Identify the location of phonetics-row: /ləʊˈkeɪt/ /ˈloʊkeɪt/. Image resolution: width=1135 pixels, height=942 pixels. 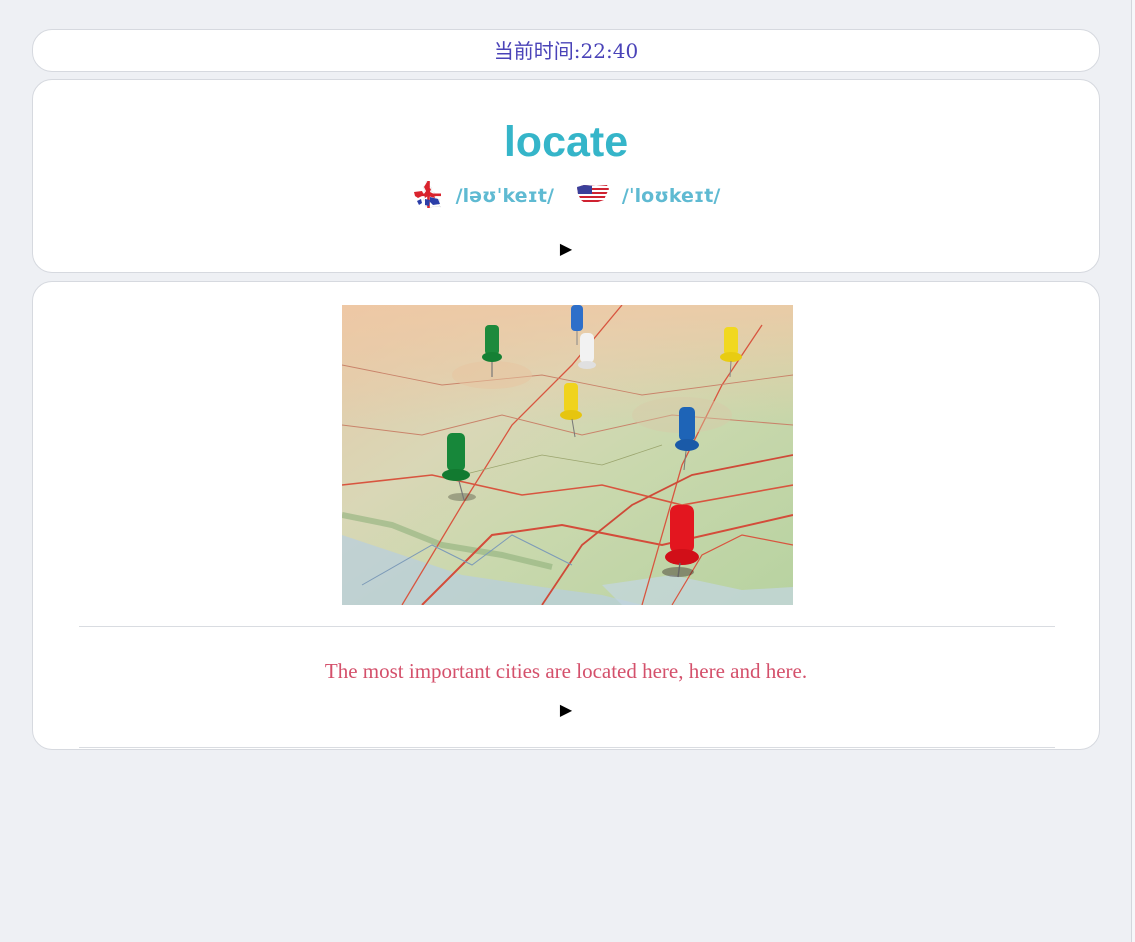
(566, 196).